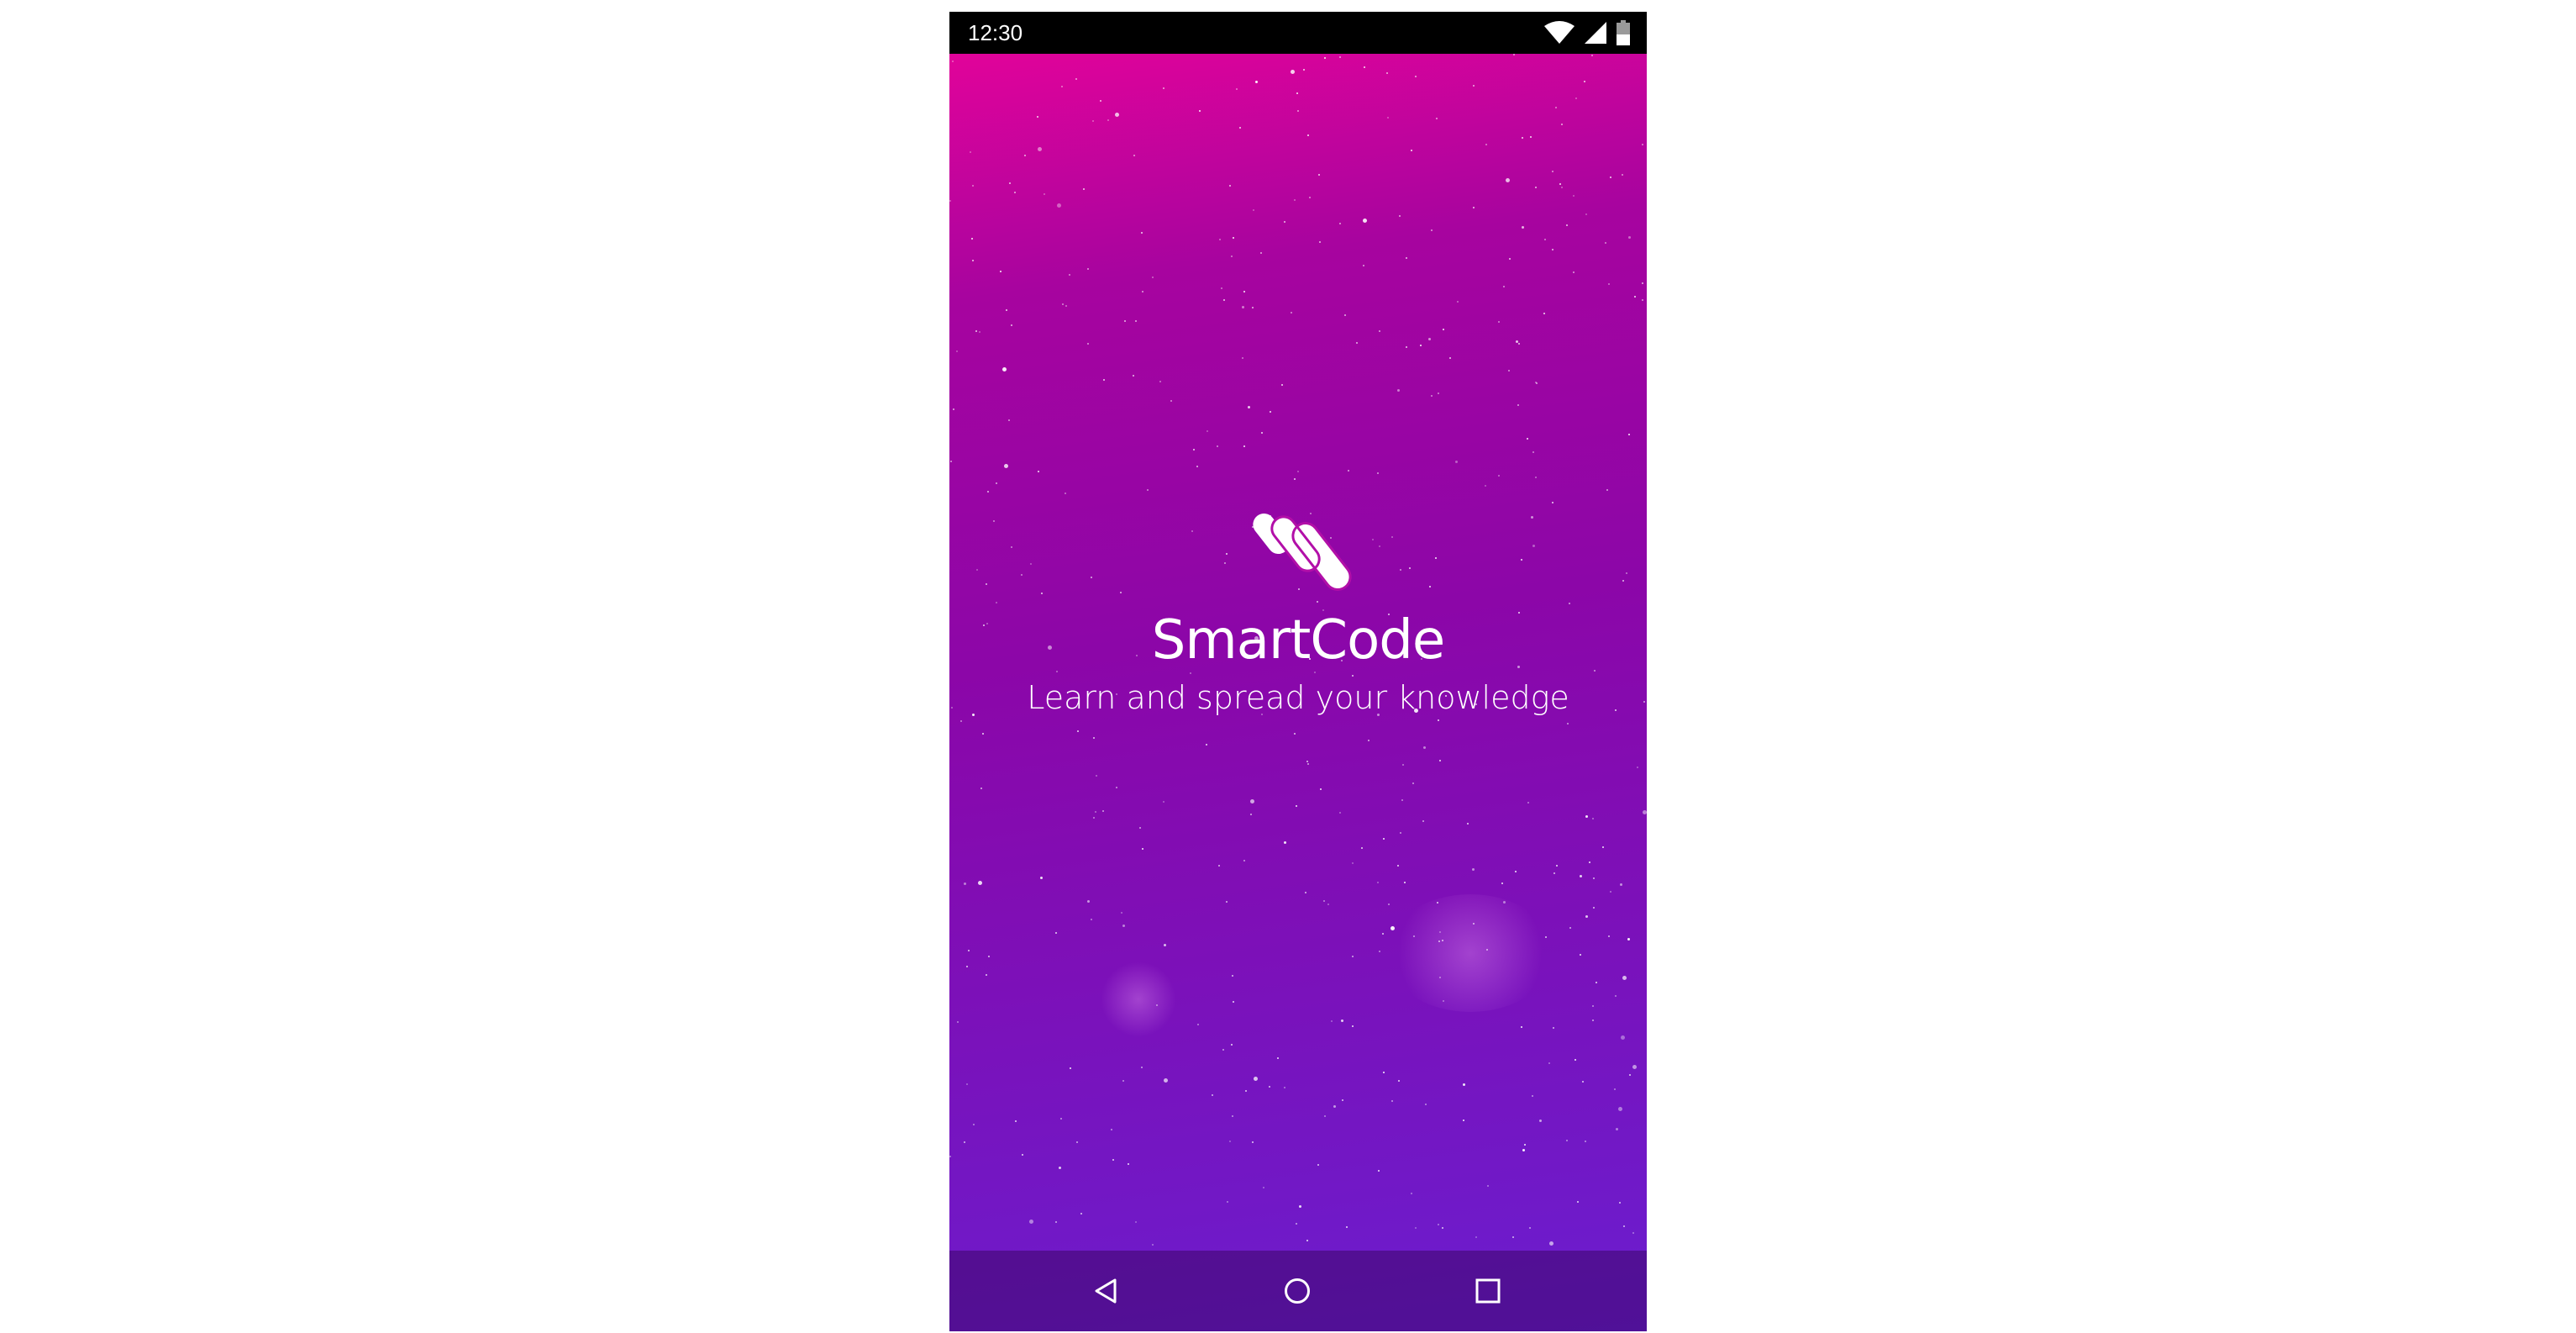 The image size is (2576, 1333). I want to click on status-time: 12:30, so click(995, 33).